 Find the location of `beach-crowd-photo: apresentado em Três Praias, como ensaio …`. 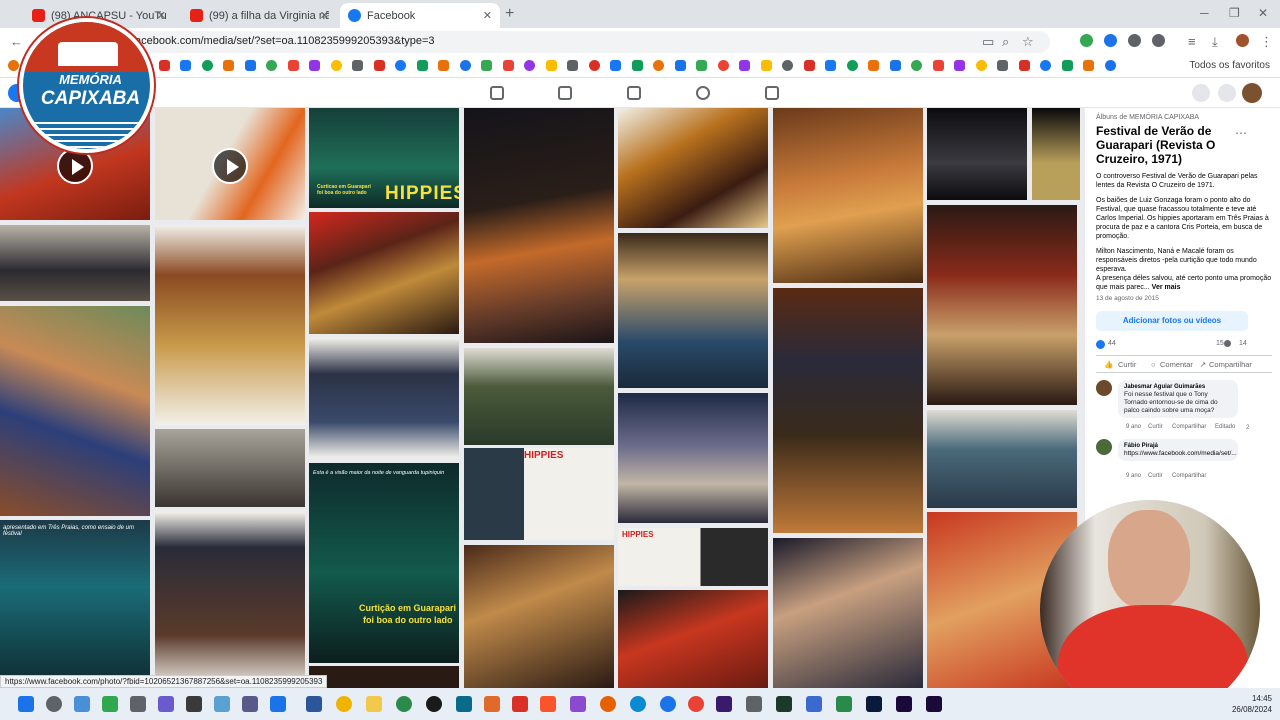

beach-crowd-photo: apresentado em Três Praias, como ensaio … is located at coordinates (75, 604).